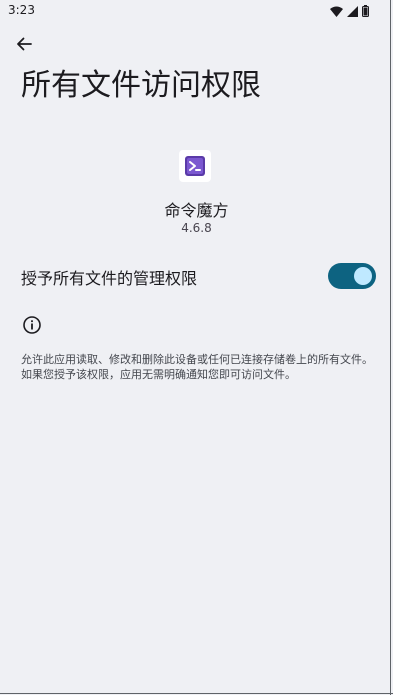  I want to click on app-name: 命令魔方, so click(196, 210).